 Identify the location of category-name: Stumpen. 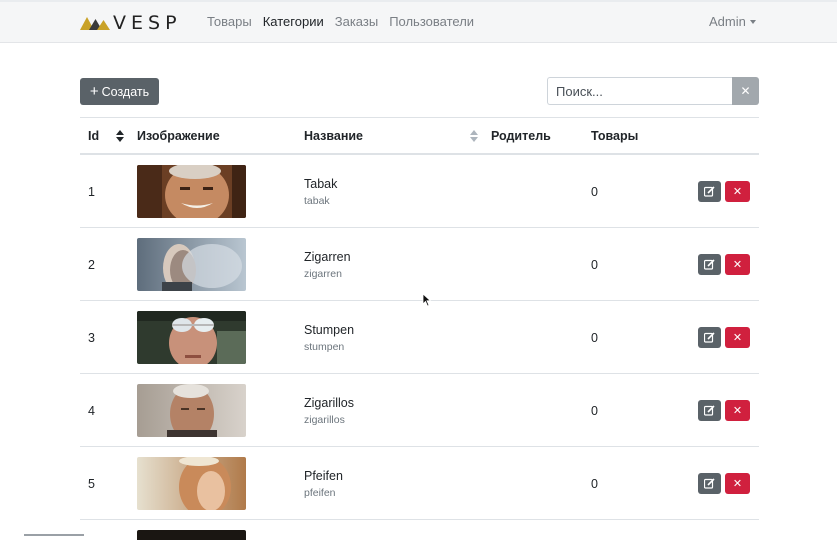
(329, 330).